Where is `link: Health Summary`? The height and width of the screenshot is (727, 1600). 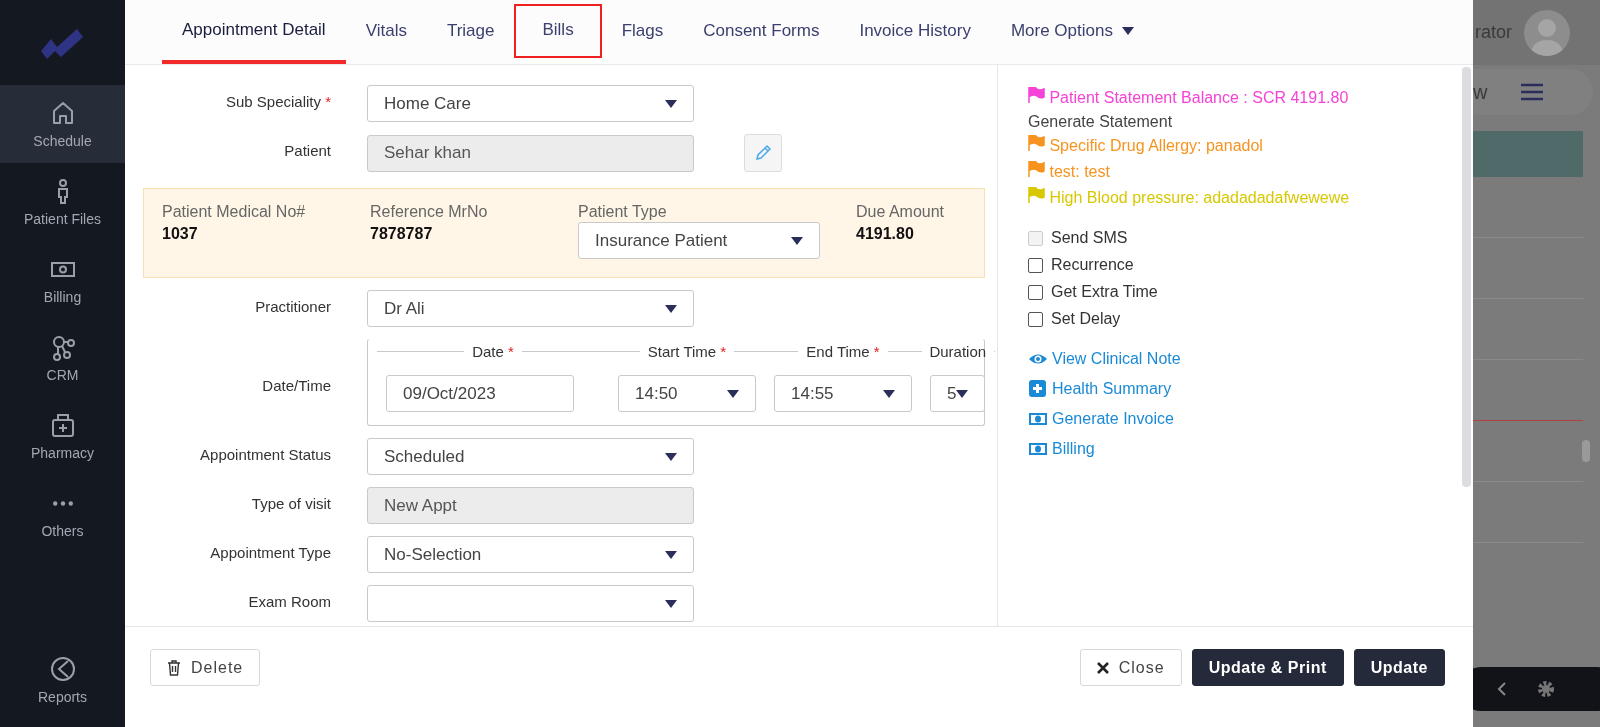 link: Health Summary is located at coordinates (1112, 389).